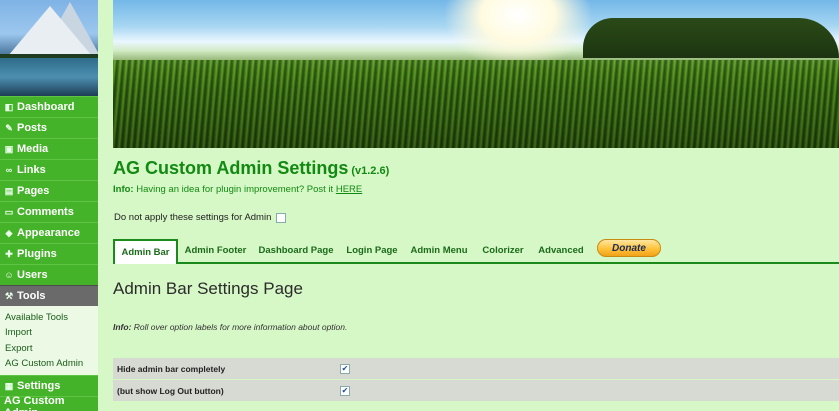 Image resolution: width=839 pixels, height=411 pixels. What do you see at coordinates (208, 288) in the screenshot?
I see `section-title: Admin Bar Settings Page` at bounding box center [208, 288].